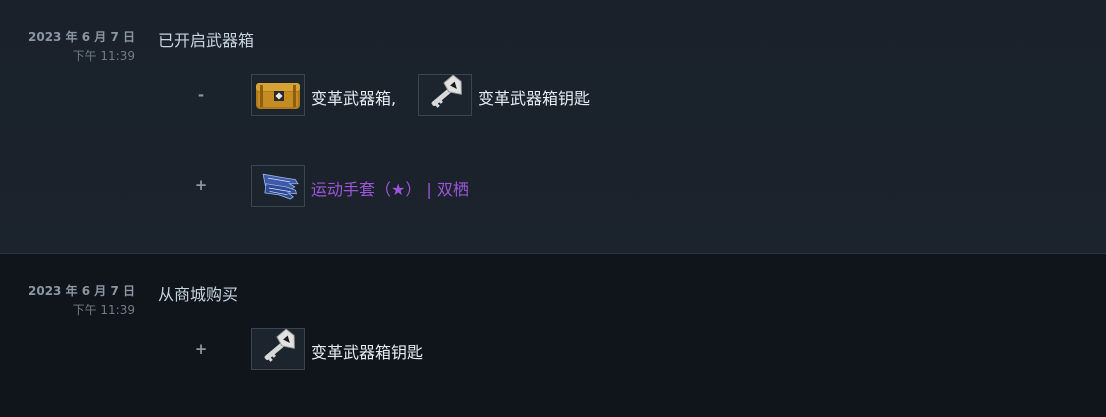 Image resolution: width=1106 pixels, height=417 pixels. Describe the element at coordinates (206, 40) in the screenshot. I see `entry-description: 已开启武器箱` at that location.